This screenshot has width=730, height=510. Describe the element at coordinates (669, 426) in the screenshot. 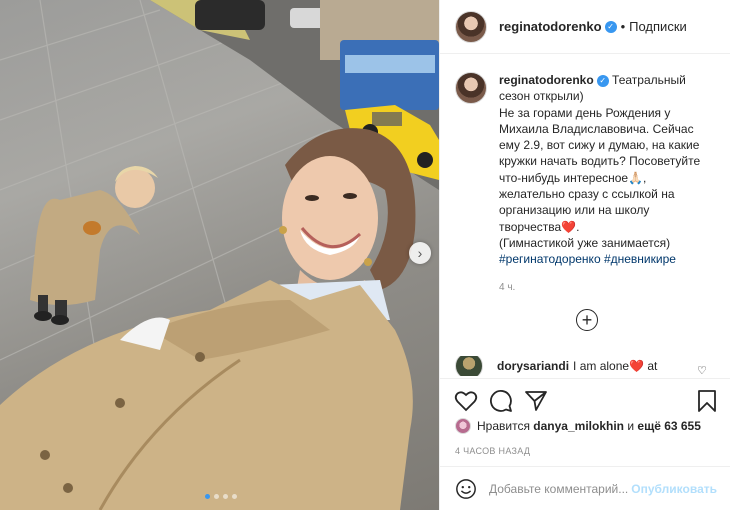

I see `likes-count-link: ещё 63 655` at that location.